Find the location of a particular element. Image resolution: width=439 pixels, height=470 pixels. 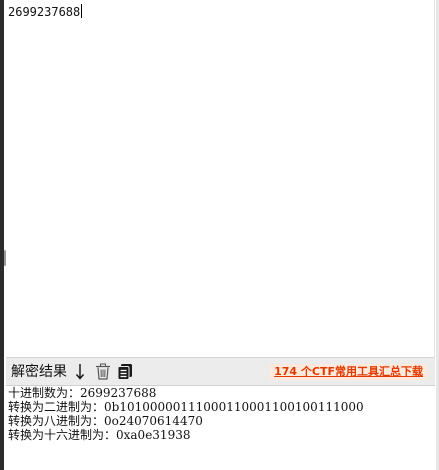

input-text: 2699237688 is located at coordinates (45, 12).